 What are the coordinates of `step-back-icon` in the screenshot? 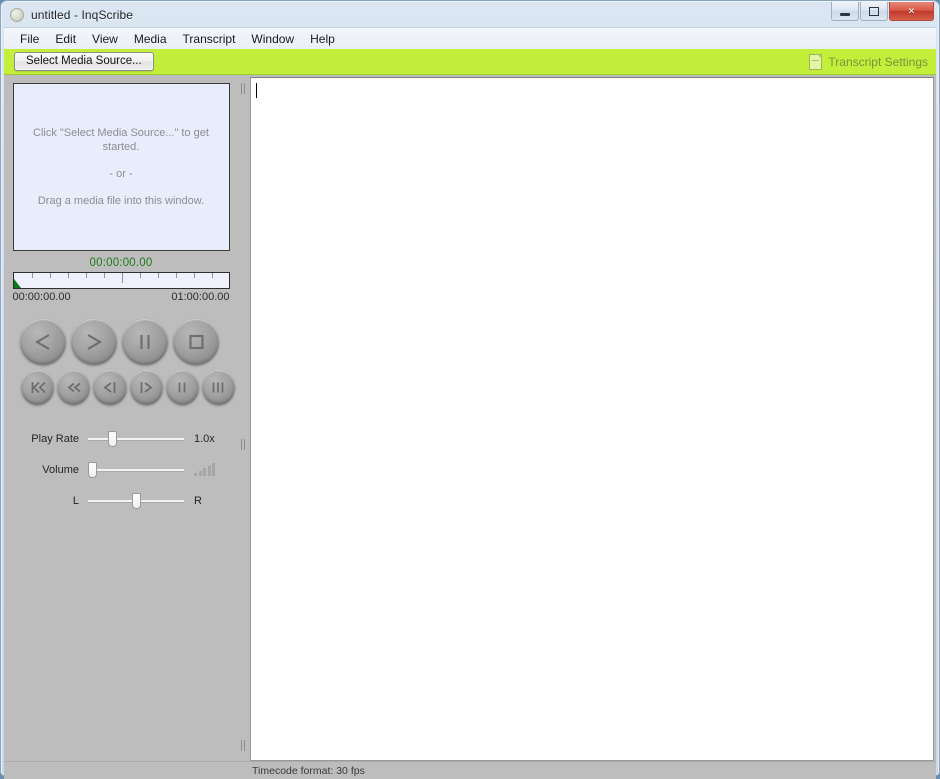 It's located at (110, 387).